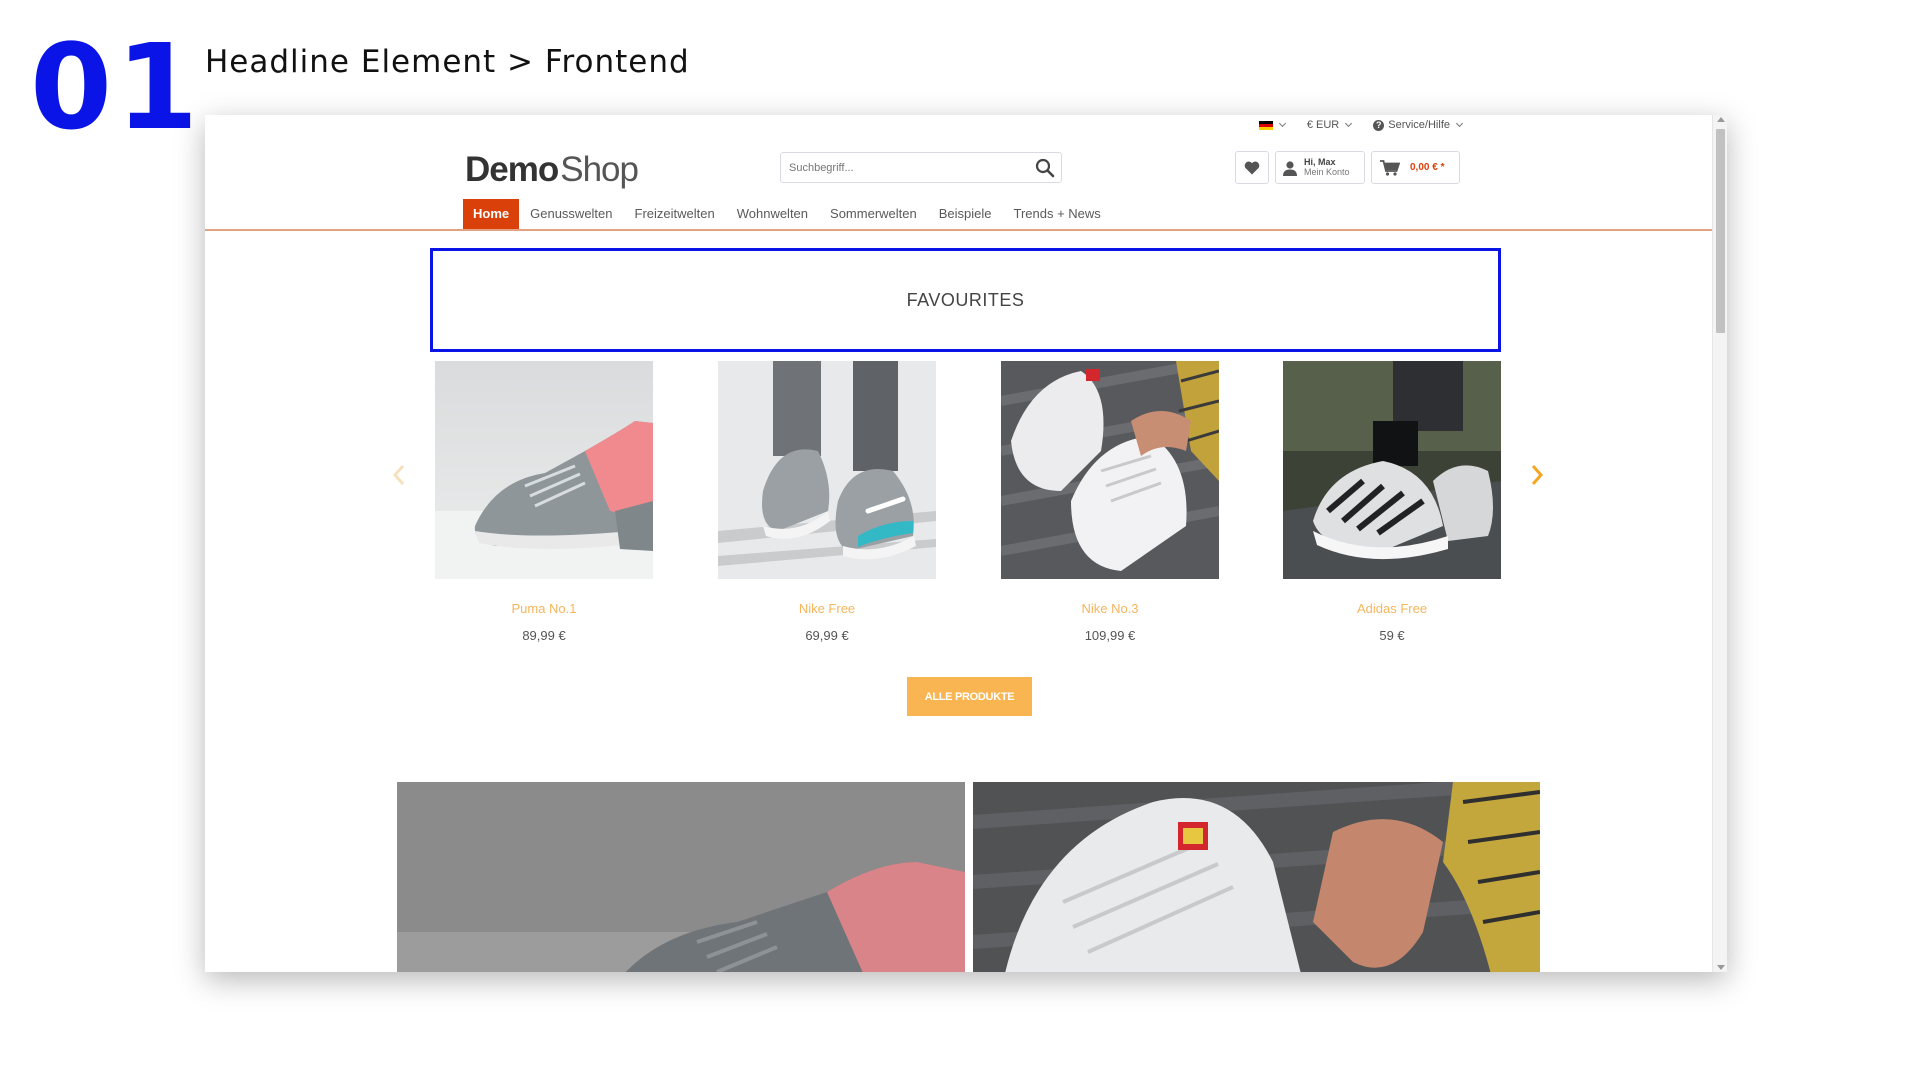 The image size is (1920, 1080). I want to click on search-button, so click(1045, 168).